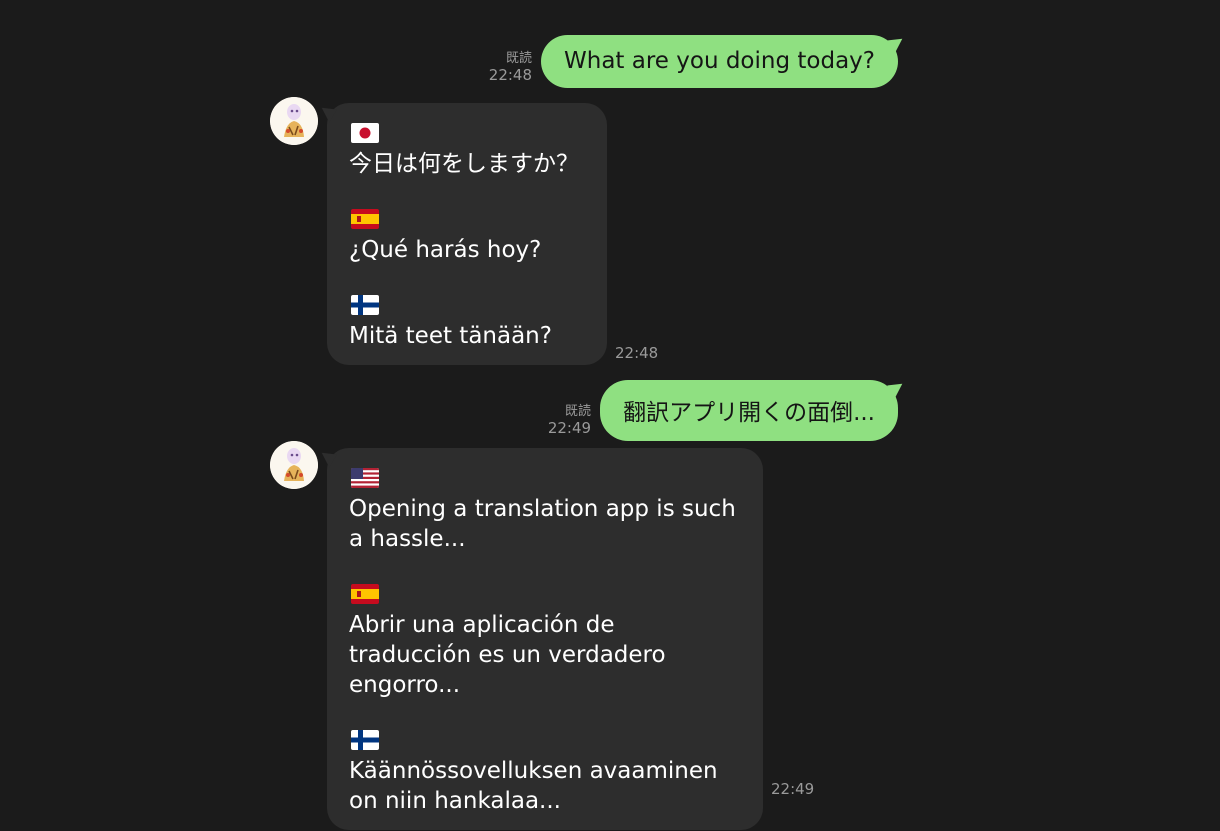 This screenshot has height=831, width=1220. What do you see at coordinates (365, 133) in the screenshot?
I see `japan-flag-icon` at bounding box center [365, 133].